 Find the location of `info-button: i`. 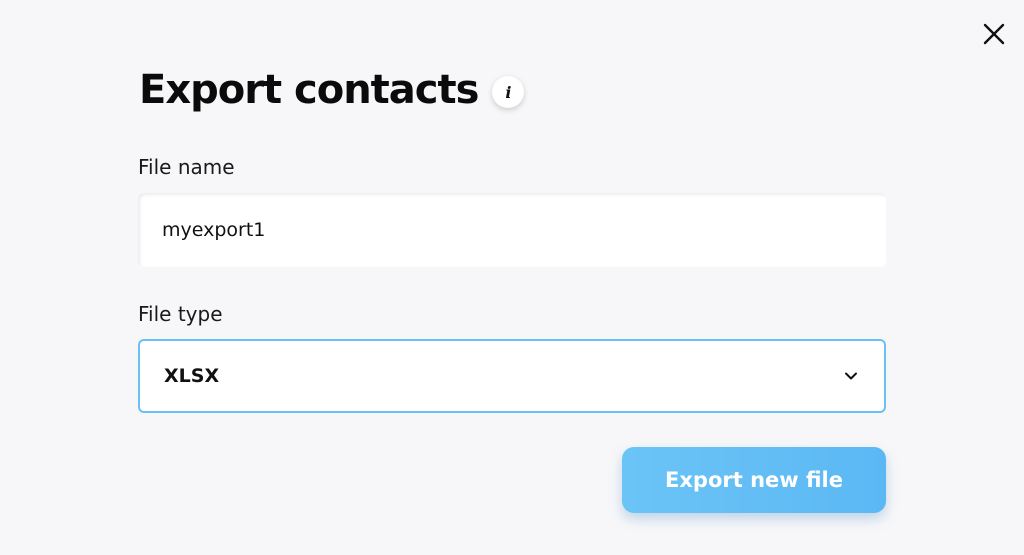

info-button: i is located at coordinates (508, 92).